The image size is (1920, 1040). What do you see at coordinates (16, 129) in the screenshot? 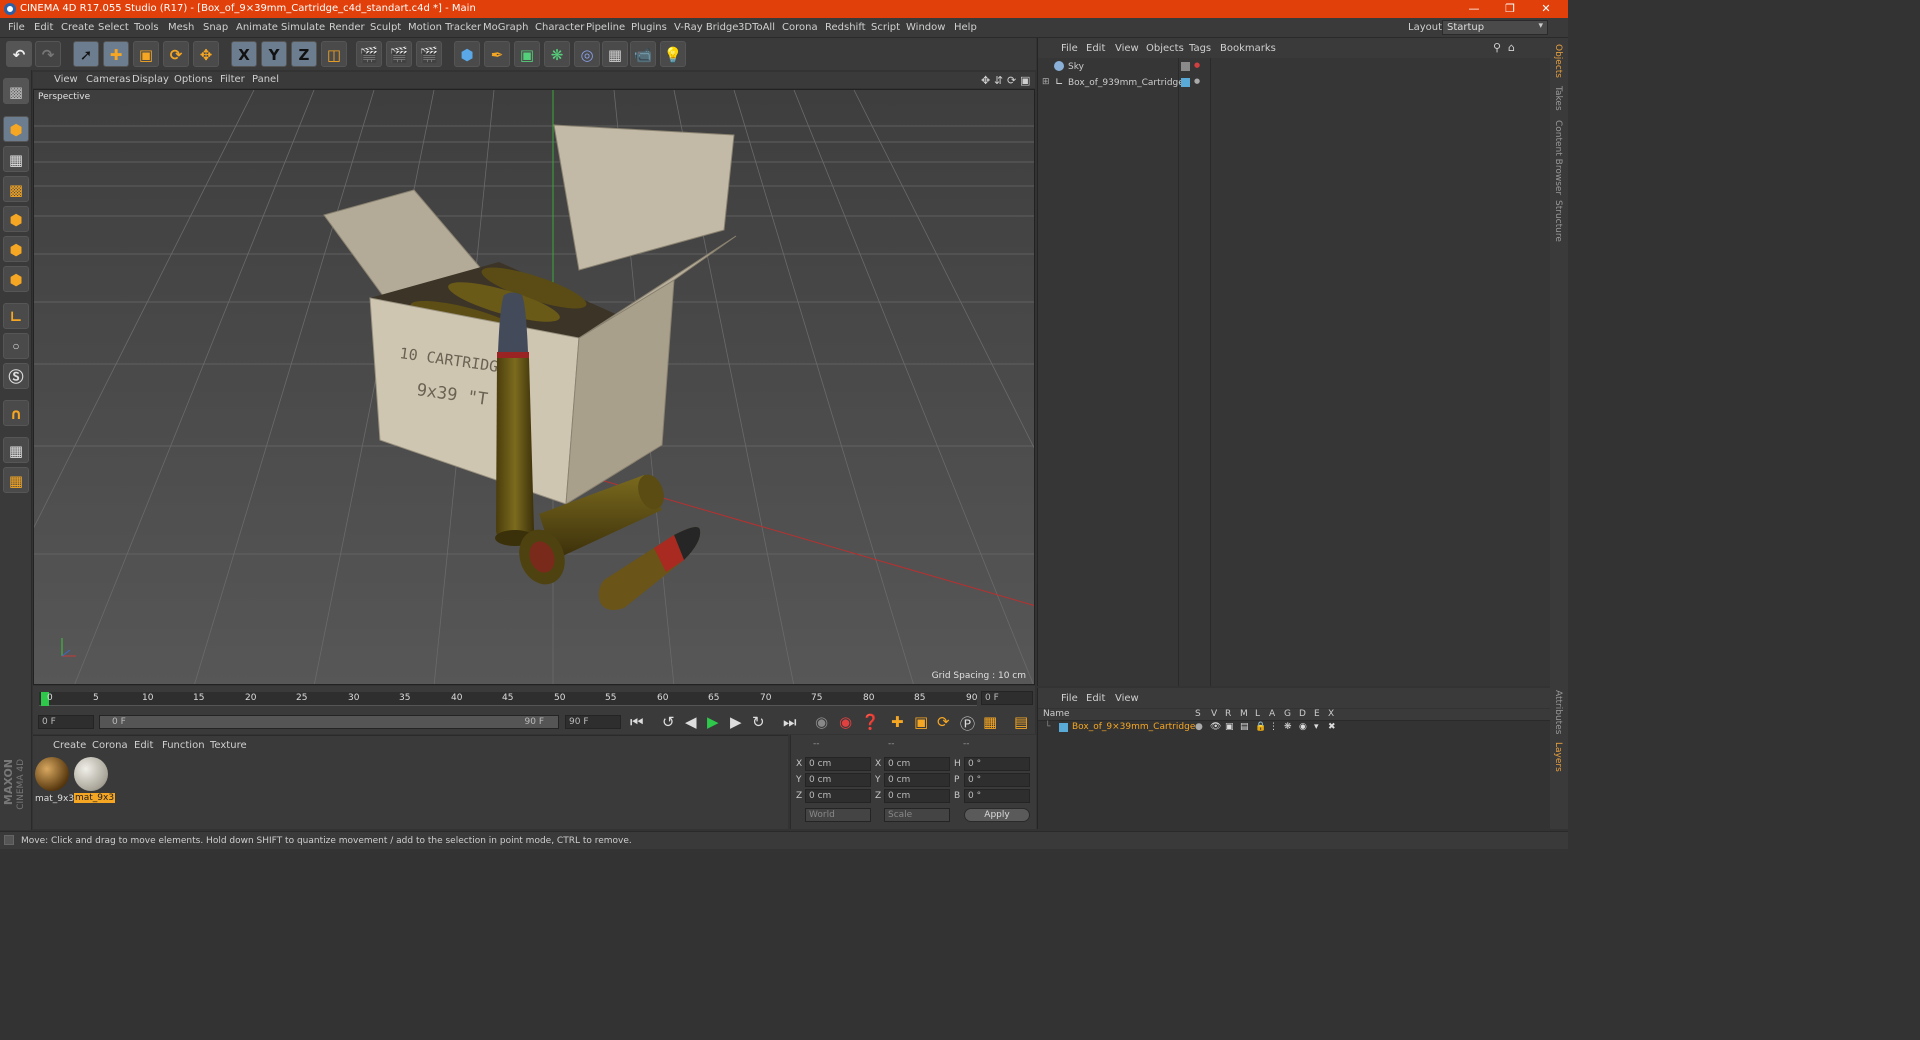
I see `model-mode-button: ⬢` at bounding box center [16, 129].